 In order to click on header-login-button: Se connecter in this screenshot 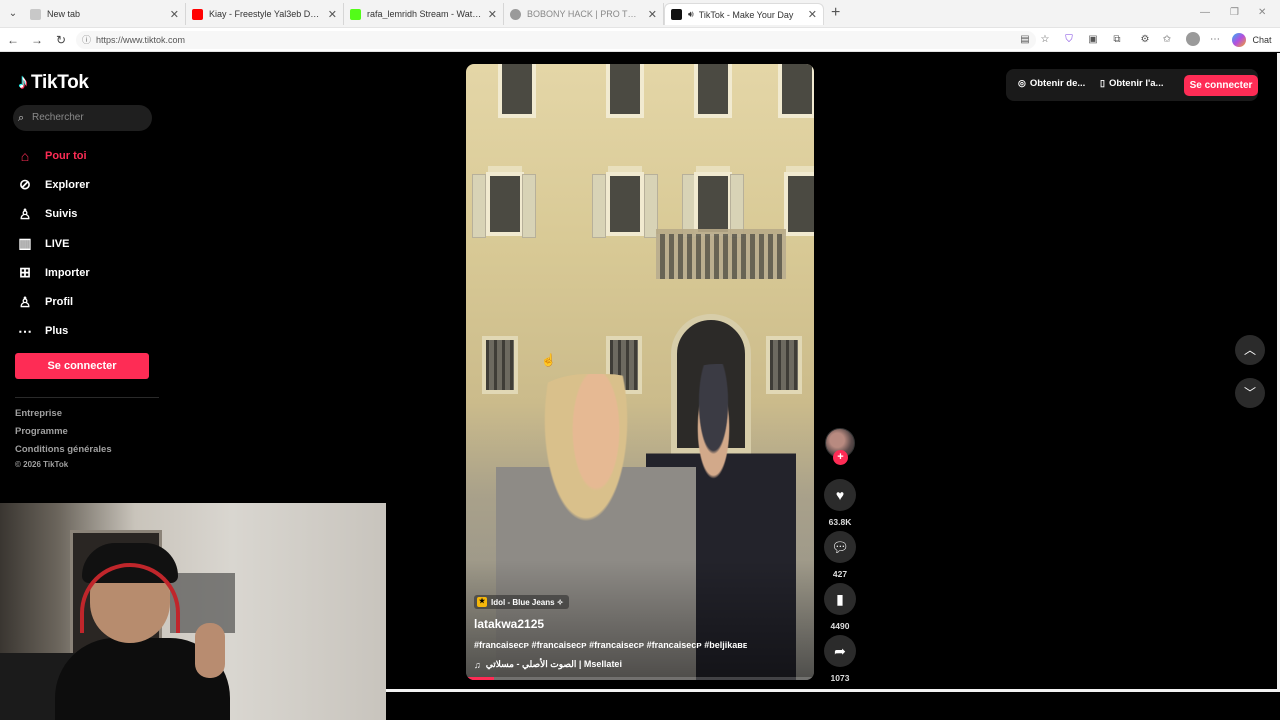, I will do `click(1221, 85)`.